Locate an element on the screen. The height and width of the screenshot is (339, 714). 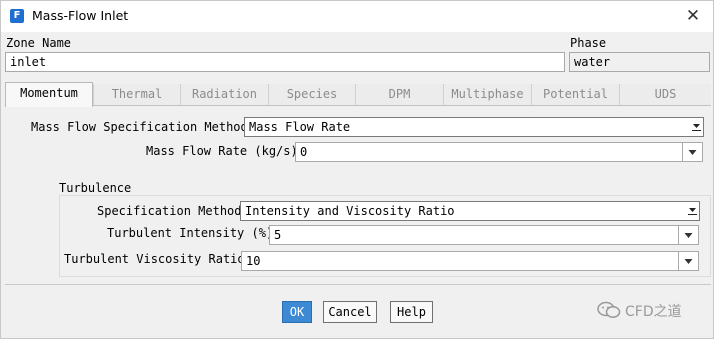
zone-name-label: Zone Name is located at coordinates (39, 43).